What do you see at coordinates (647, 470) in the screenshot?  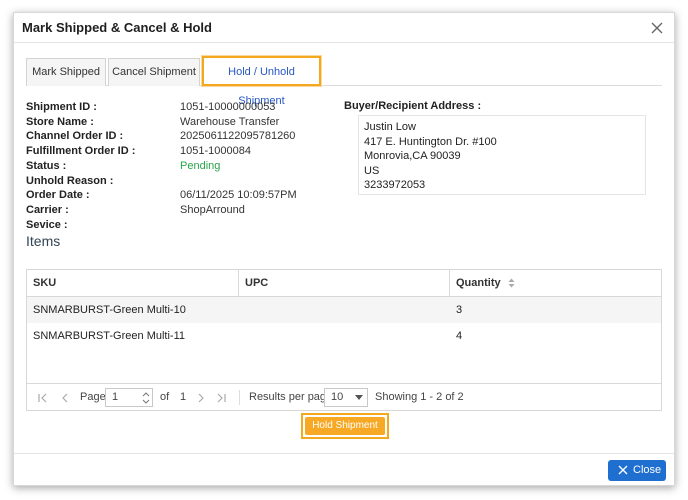 I see `close-button-label: Close` at bounding box center [647, 470].